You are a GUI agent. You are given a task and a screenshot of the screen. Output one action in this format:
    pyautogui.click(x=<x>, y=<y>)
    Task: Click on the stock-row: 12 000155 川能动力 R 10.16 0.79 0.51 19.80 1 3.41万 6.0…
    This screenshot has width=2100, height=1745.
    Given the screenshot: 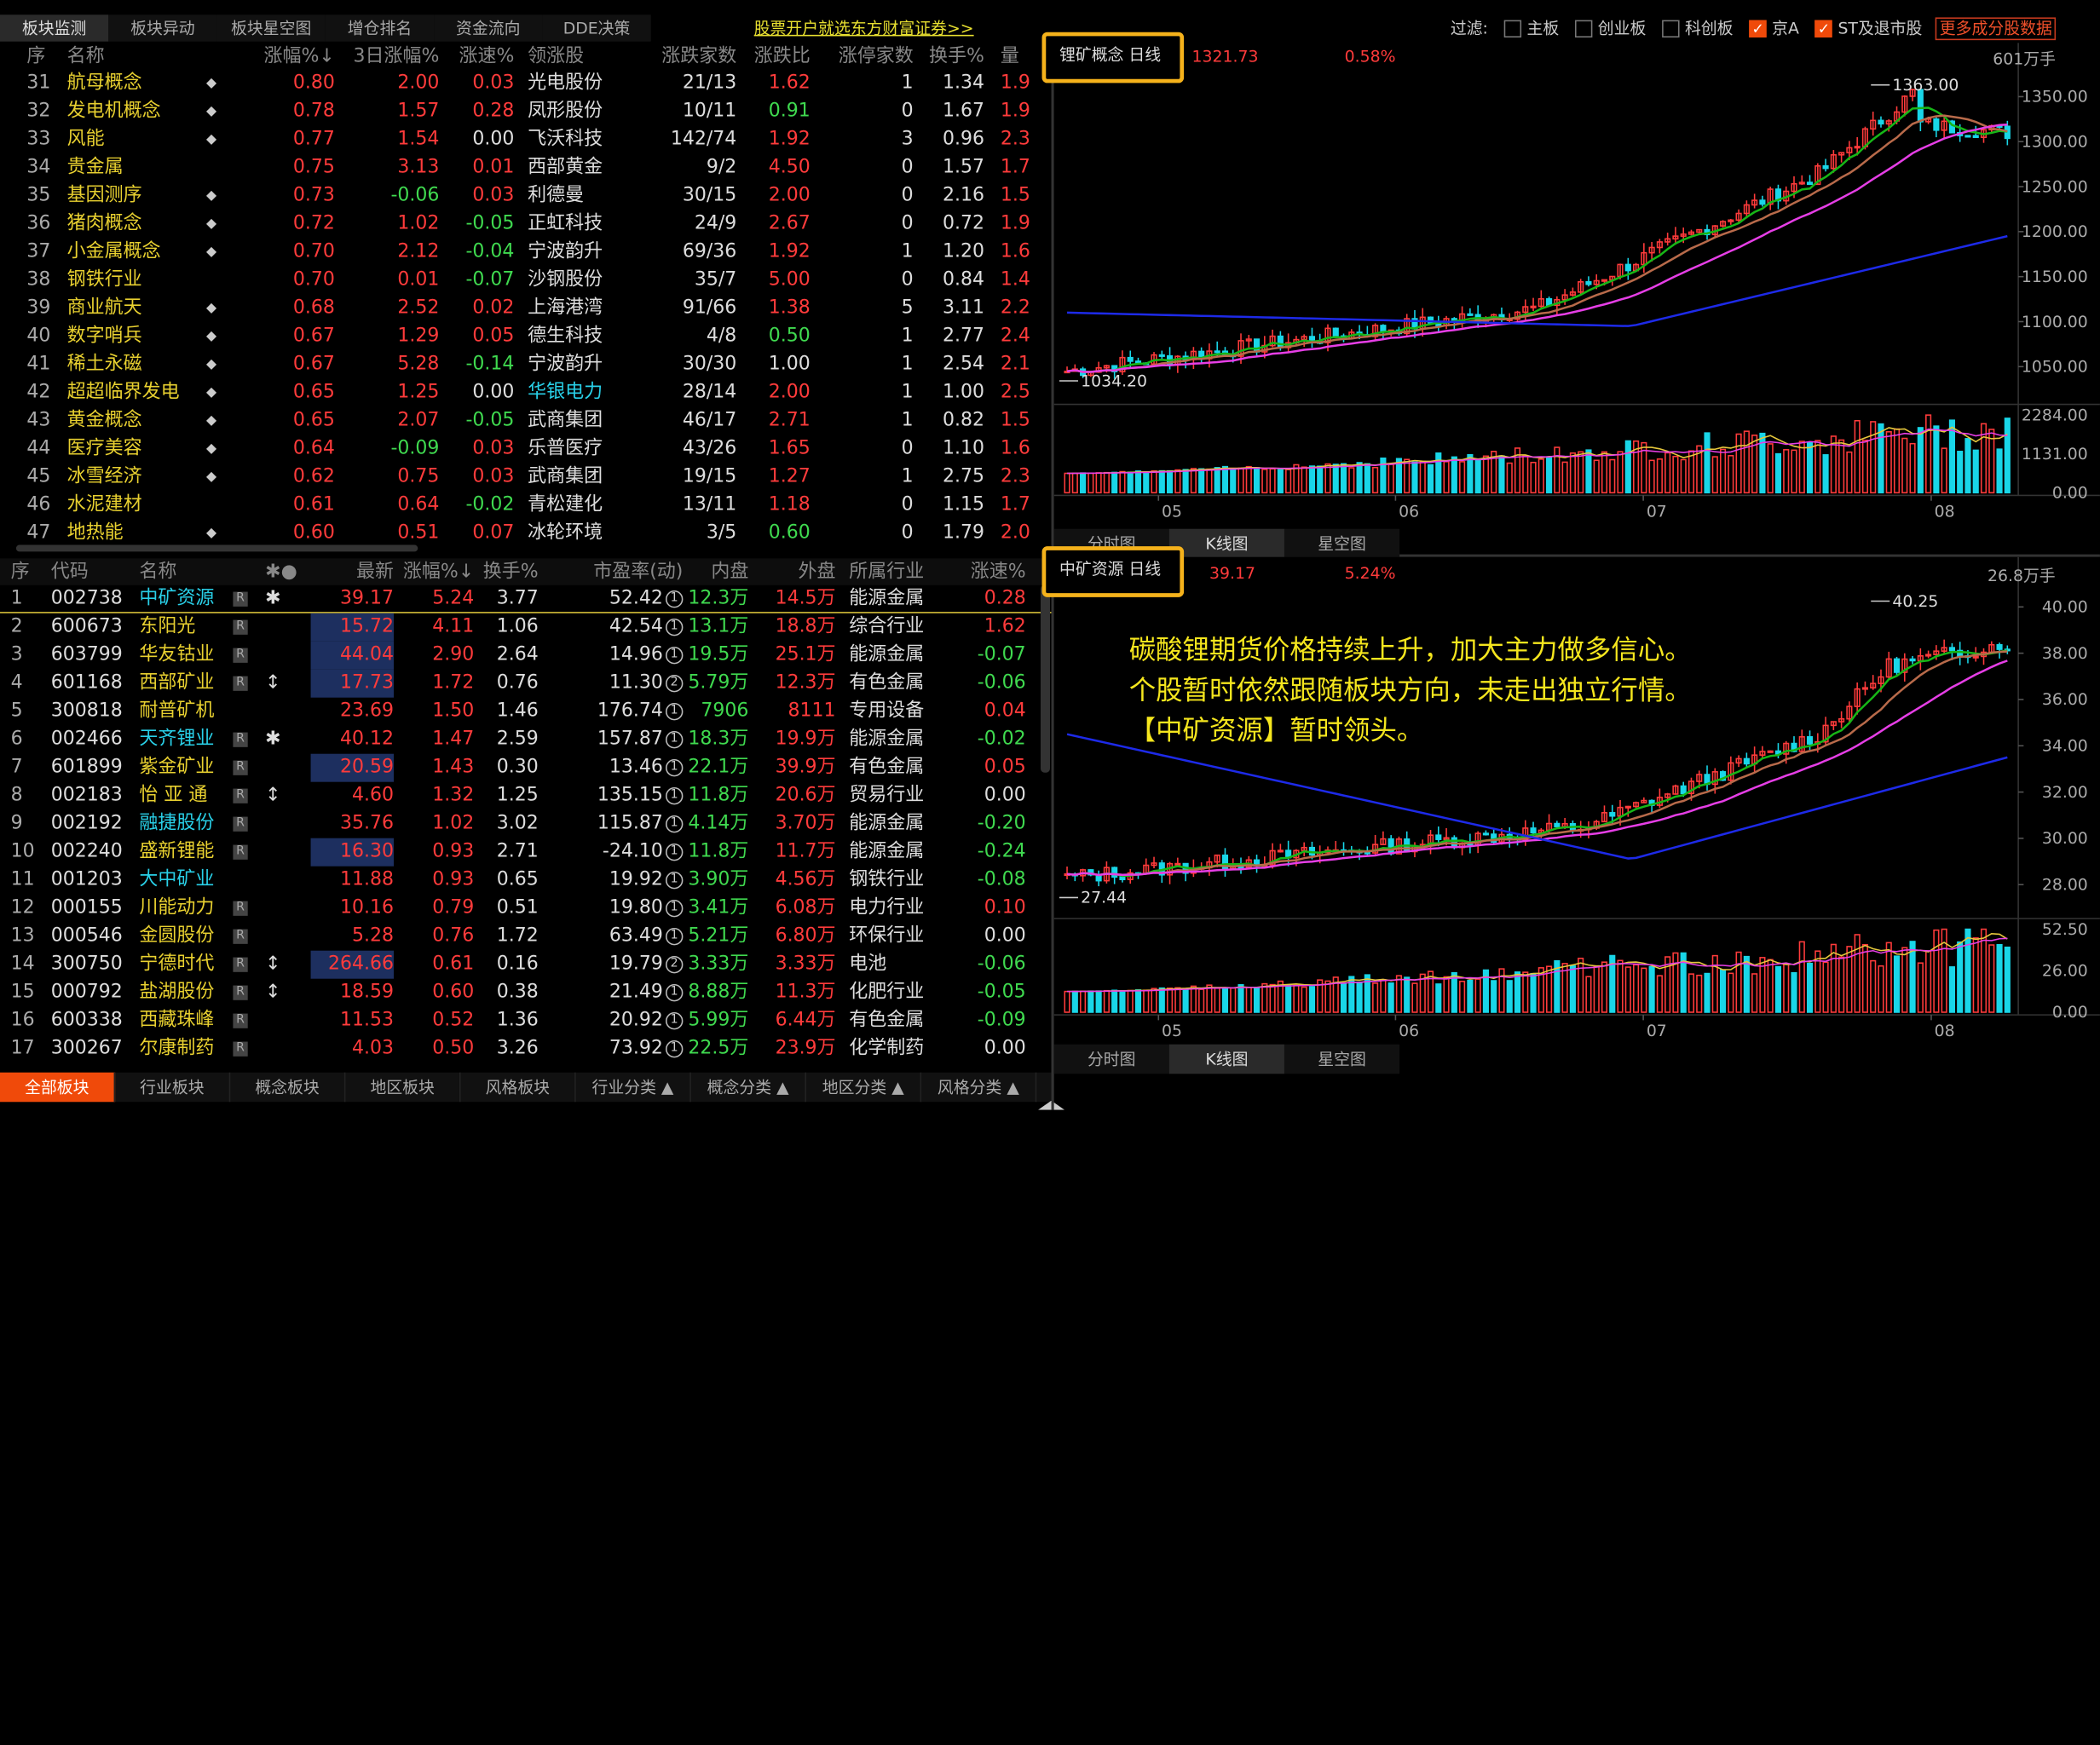 What is the action you would take?
    pyautogui.click(x=526, y=909)
    